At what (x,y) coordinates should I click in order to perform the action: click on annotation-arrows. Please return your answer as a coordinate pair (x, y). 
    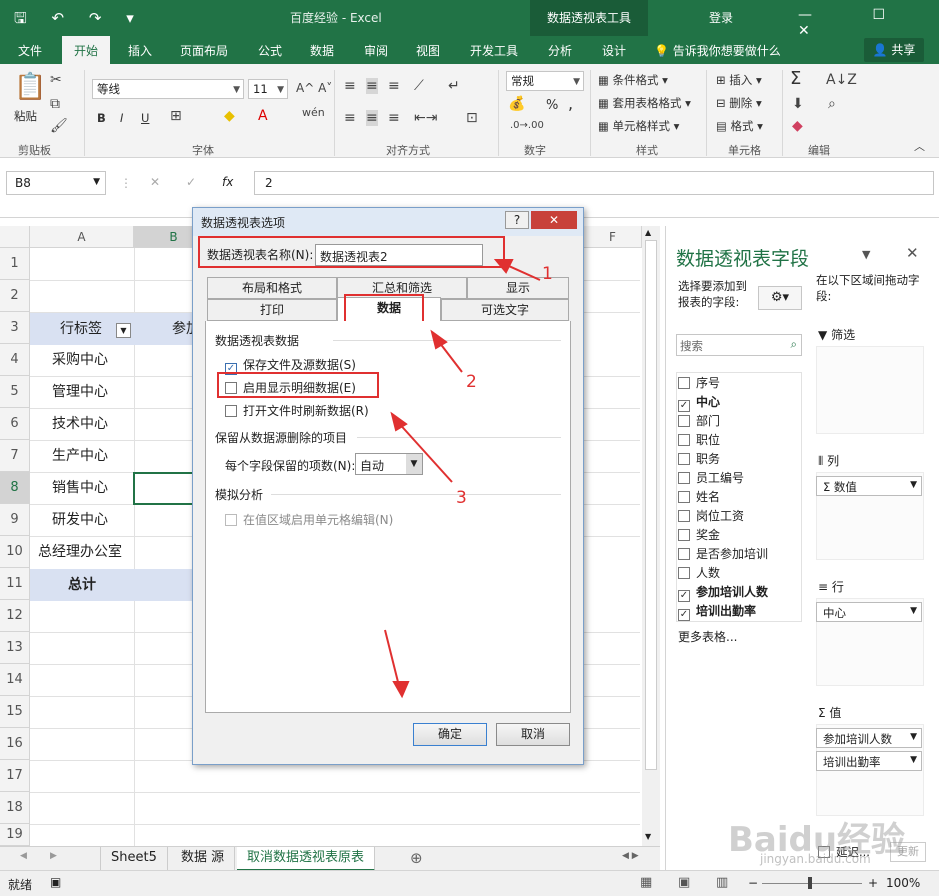
    Looking at the image, I should click on (462, 479).